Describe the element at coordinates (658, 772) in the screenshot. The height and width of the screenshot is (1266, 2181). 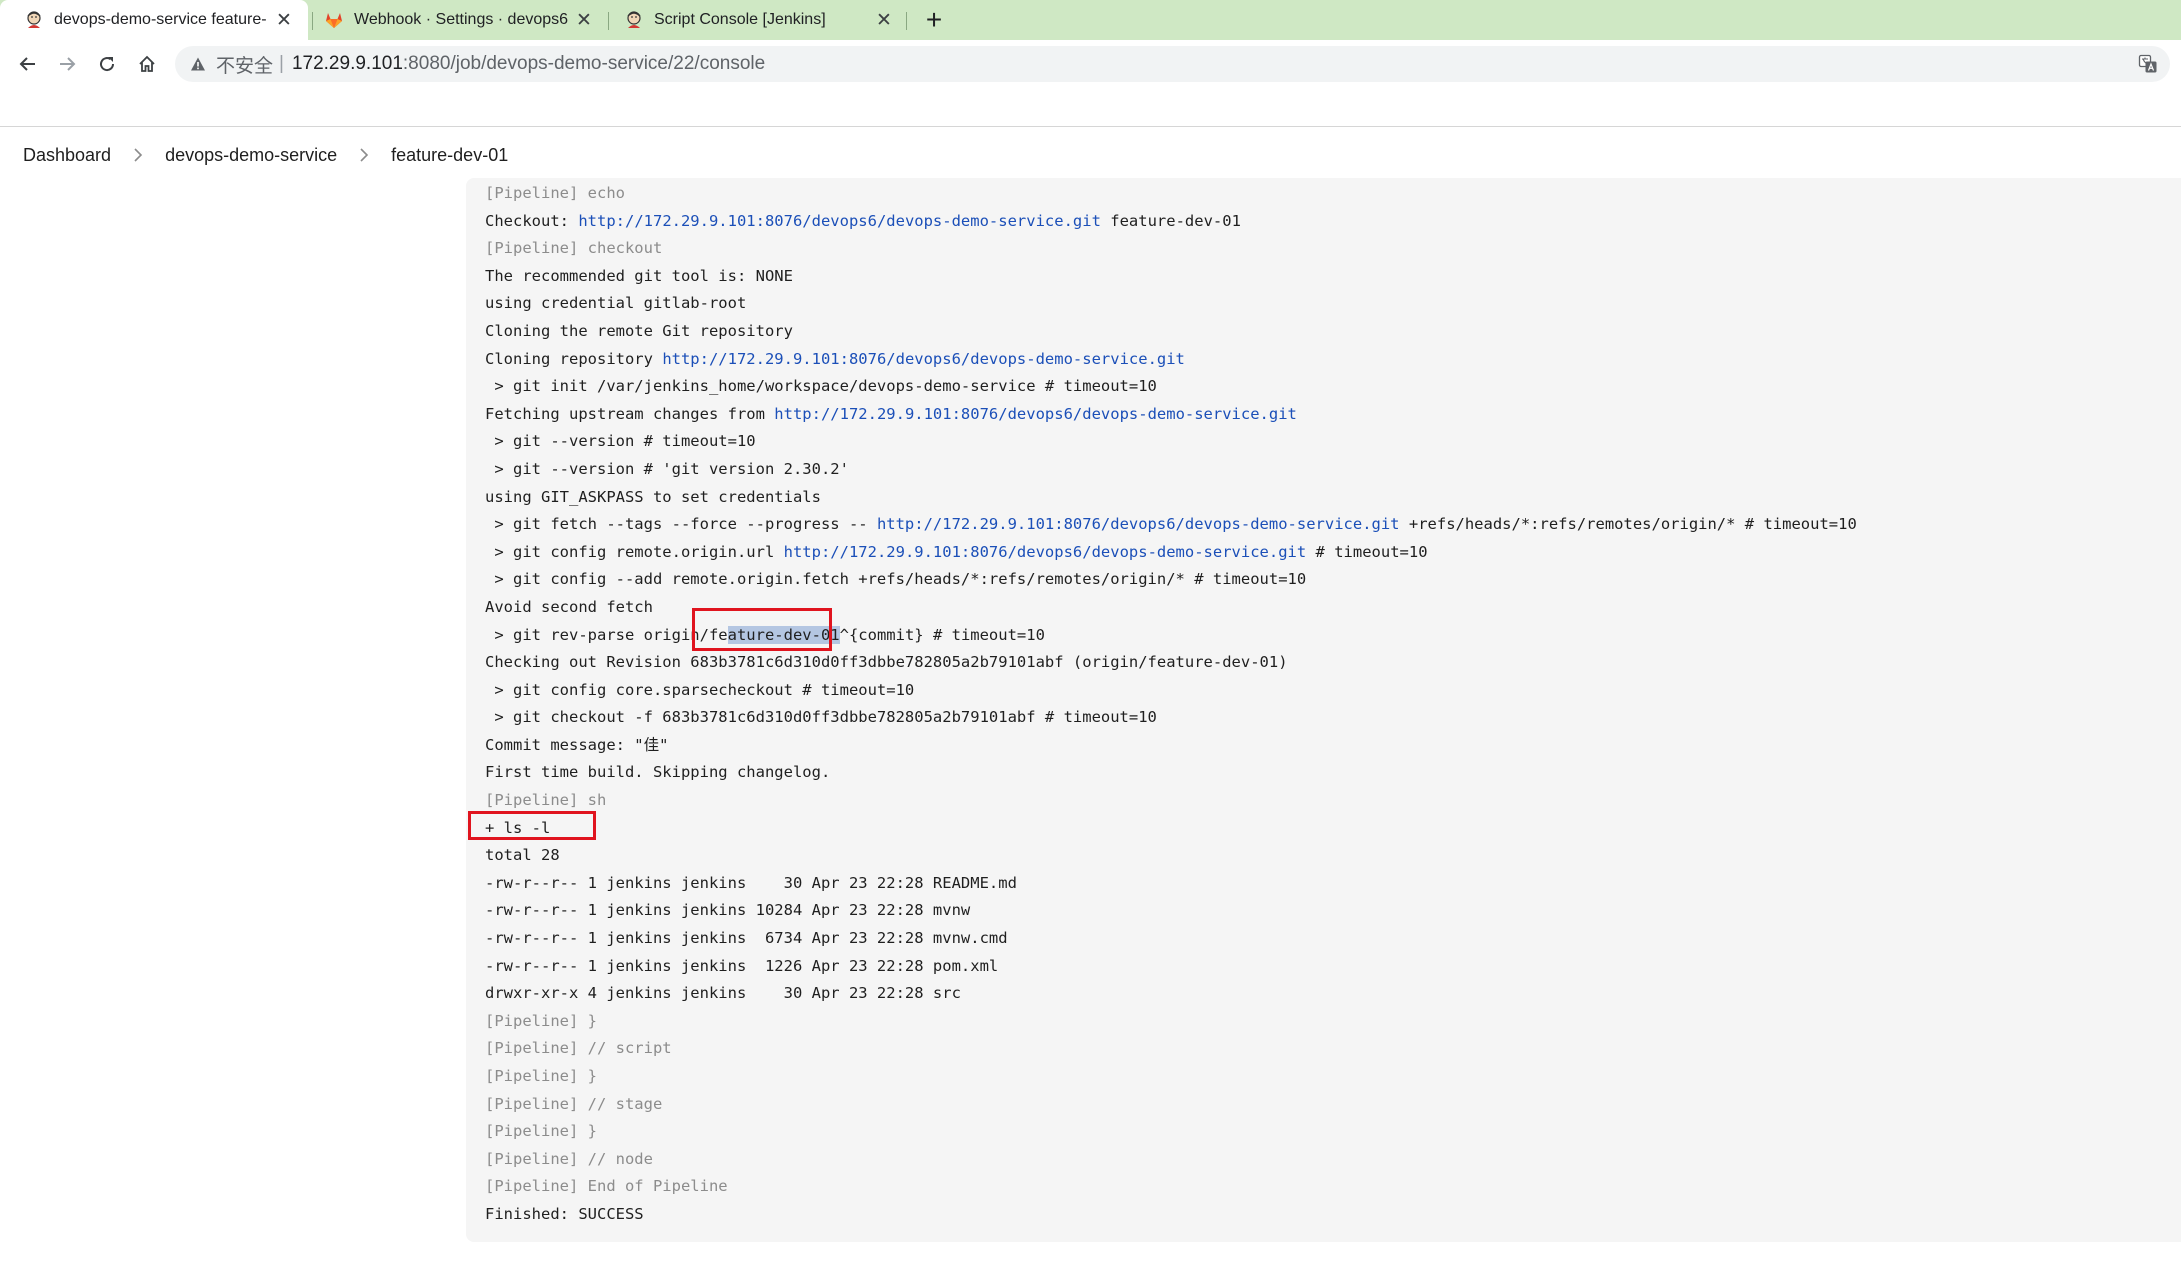
I see `console-line-text: First time build. Skipping changelog.` at that location.